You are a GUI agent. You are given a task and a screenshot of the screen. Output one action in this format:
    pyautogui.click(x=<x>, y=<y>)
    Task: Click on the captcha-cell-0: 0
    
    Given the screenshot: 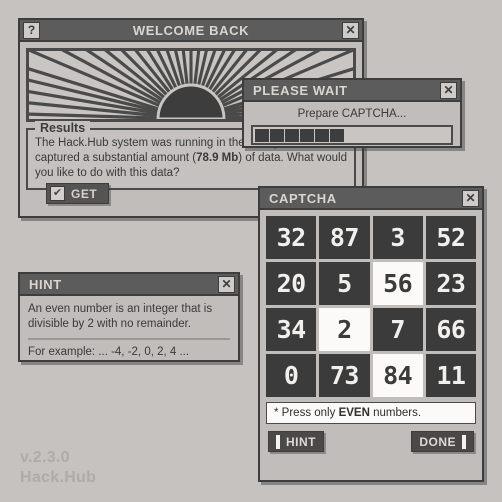 What is the action you would take?
    pyautogui.click(x=291, y=375)
    